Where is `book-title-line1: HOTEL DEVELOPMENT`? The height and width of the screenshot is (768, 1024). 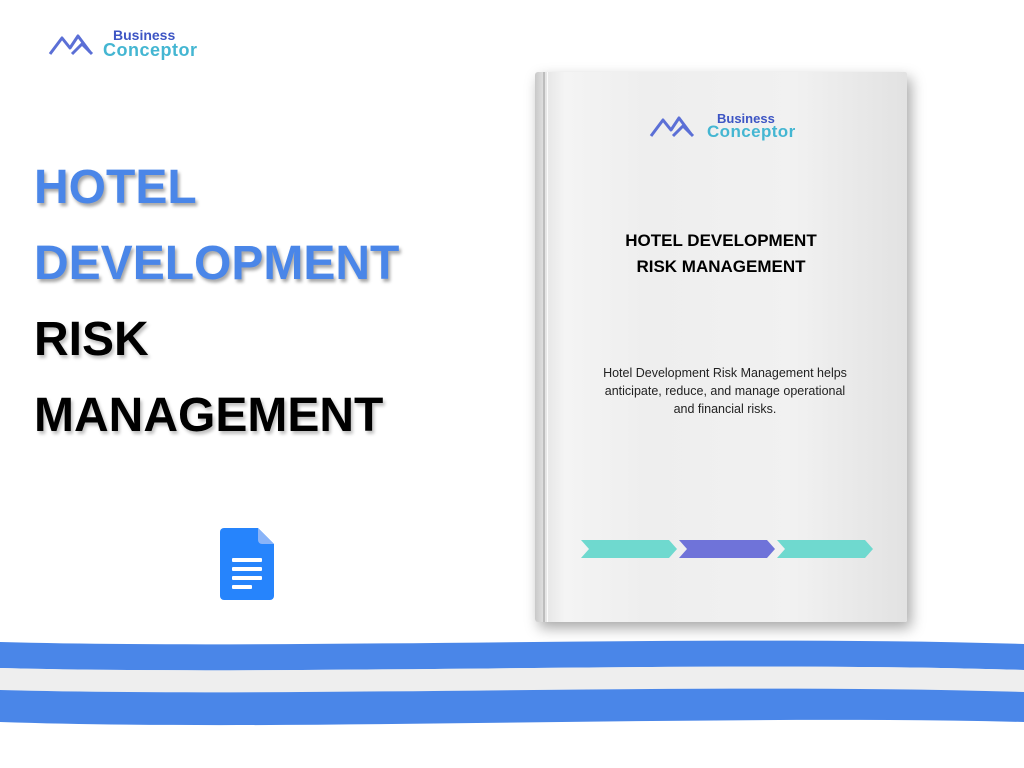 book-title-line1: HOTEL DEVELOPMENT is located at coordinates (721, 240).